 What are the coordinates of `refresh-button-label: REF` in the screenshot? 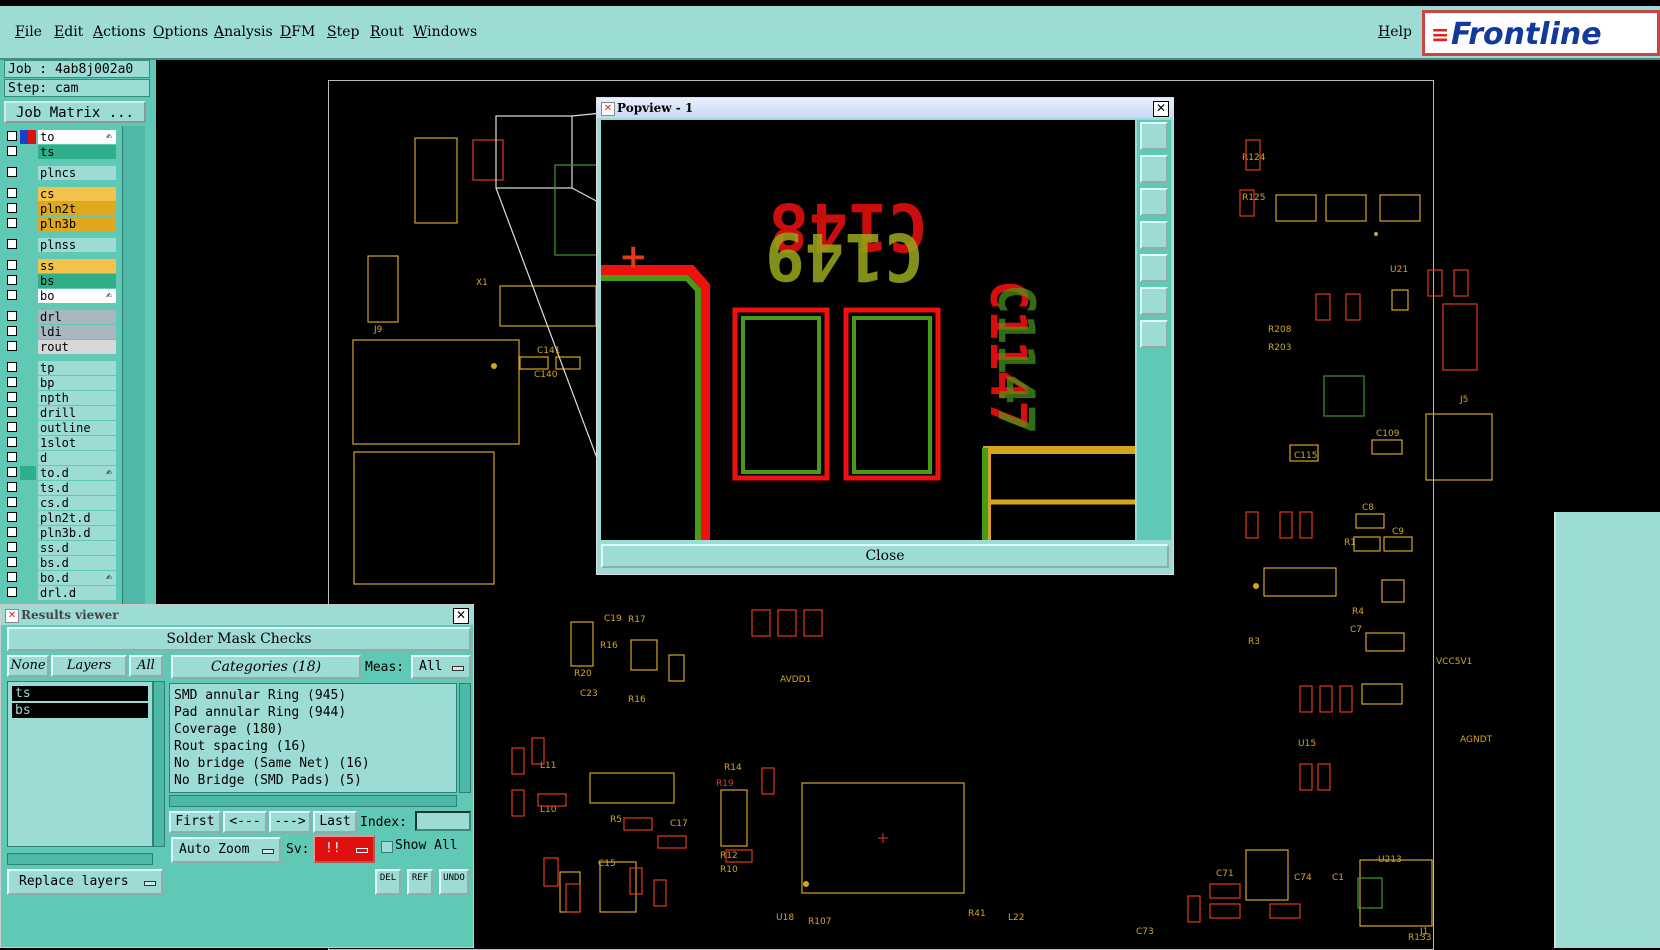 It's located at (420, 878).